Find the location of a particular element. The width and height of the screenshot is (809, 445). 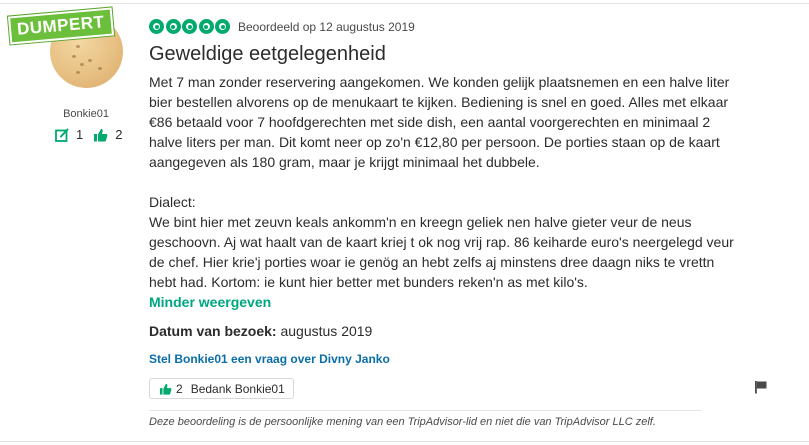

thank-button: 2 Bedank Bonkie01 is located at coordinates (221, 388).